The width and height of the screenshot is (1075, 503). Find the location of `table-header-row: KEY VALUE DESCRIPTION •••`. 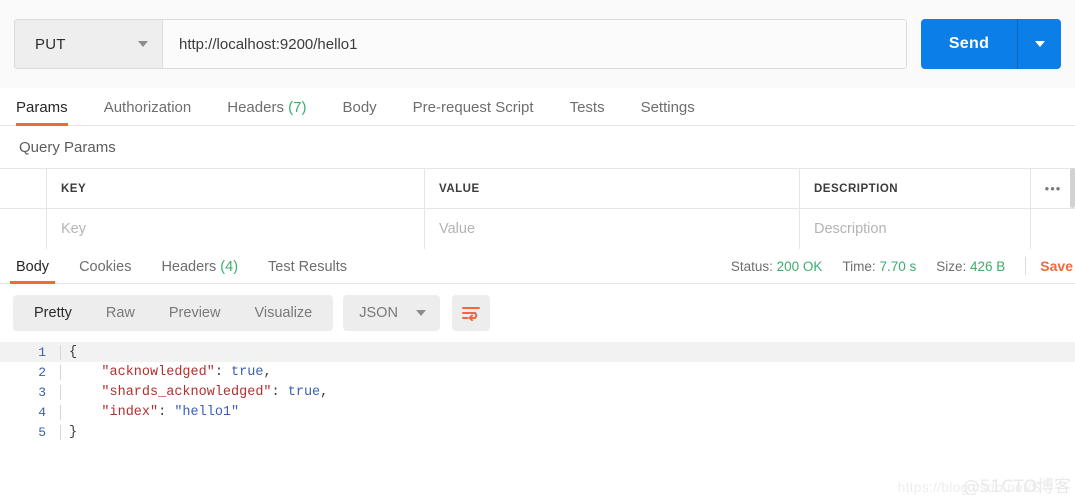

table-header-row: KEY VALUE DESCRIPTION ••• is located at coordinates (537, 189).